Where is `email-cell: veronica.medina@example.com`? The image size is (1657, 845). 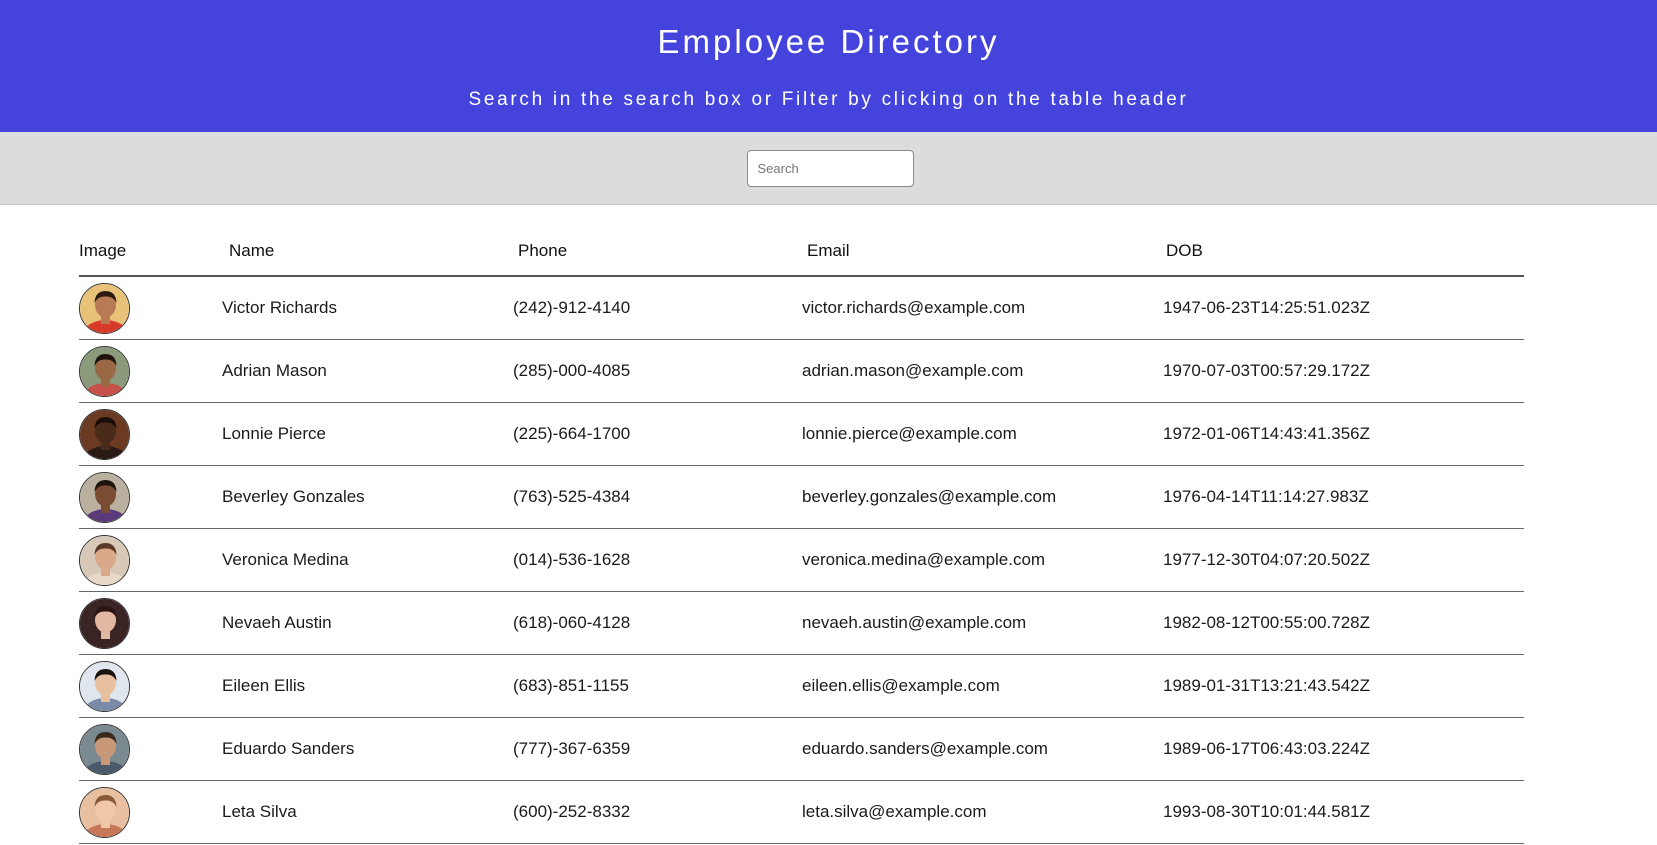
email-cell: veronica.medina@example.com is located at coordinates (924, 559).